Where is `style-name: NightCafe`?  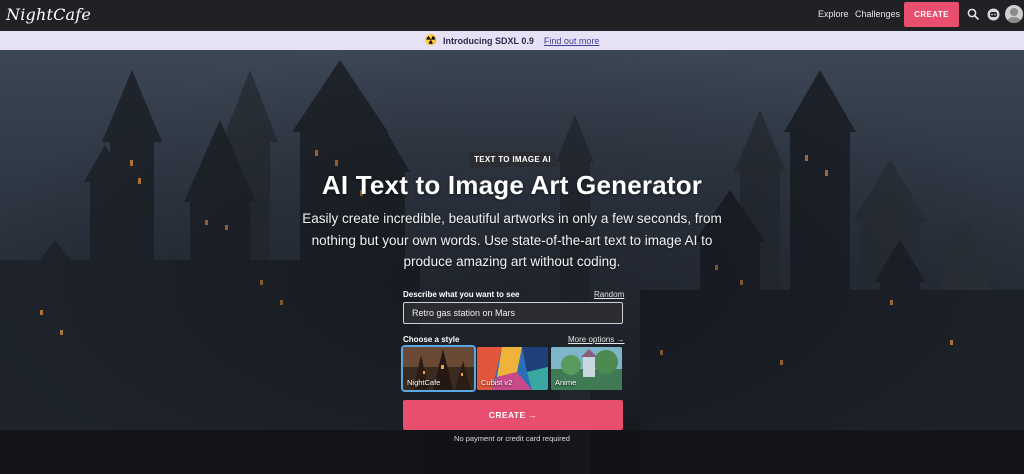
style-name: NightCafe is located at coordinates (424, 382).